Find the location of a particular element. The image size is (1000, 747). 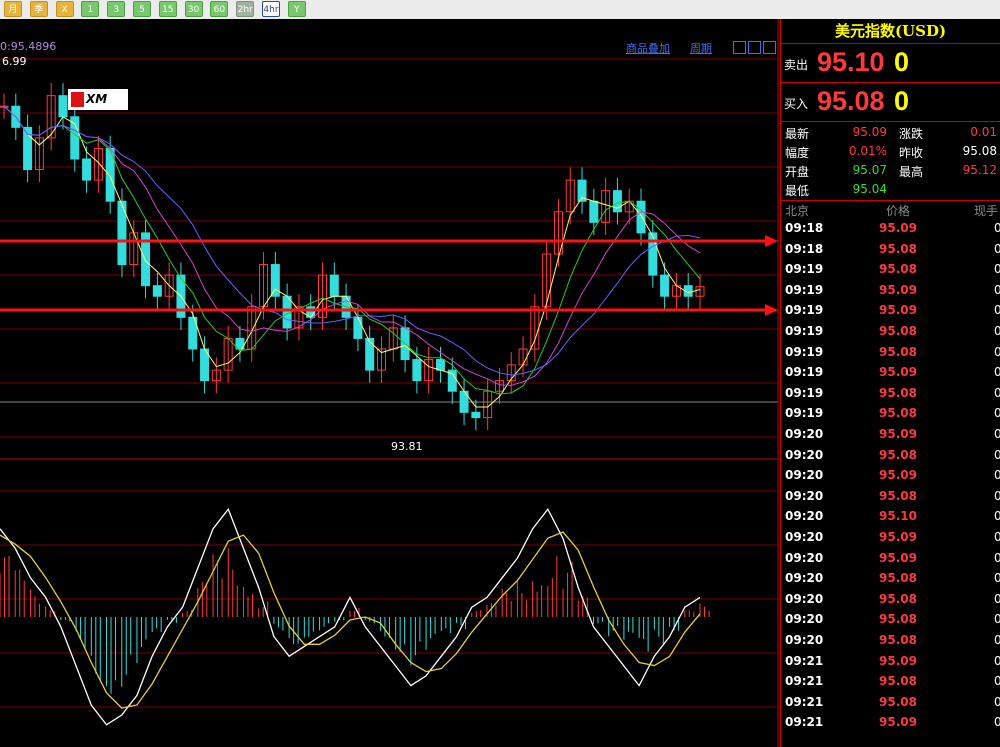

period-button: 2hr is located at coordinates (245, 9).